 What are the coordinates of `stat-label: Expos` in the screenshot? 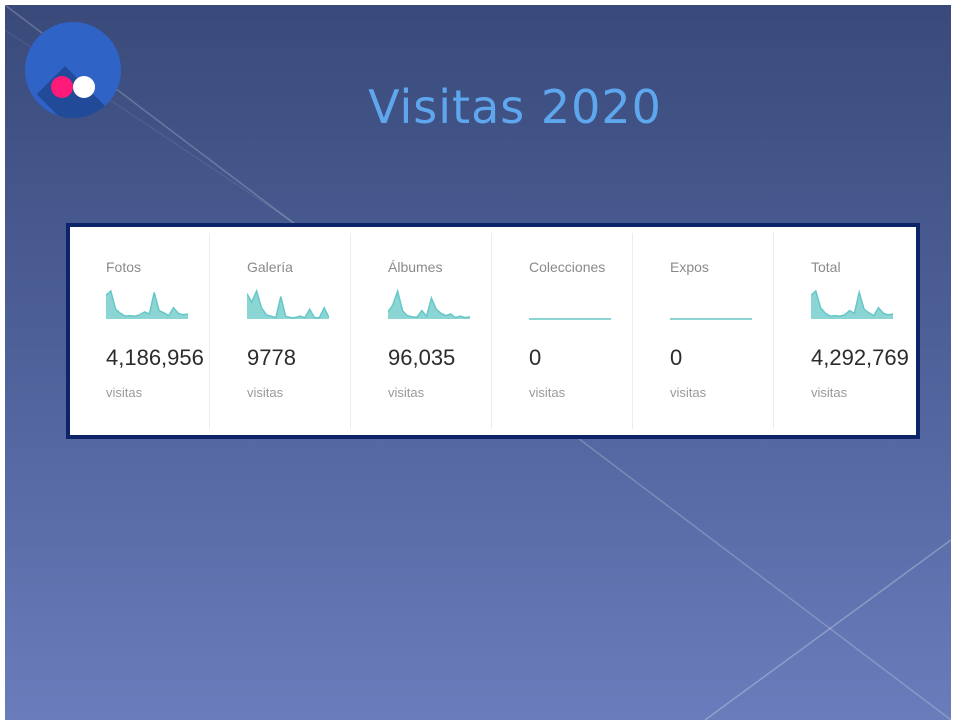 It's located at (689, 267).